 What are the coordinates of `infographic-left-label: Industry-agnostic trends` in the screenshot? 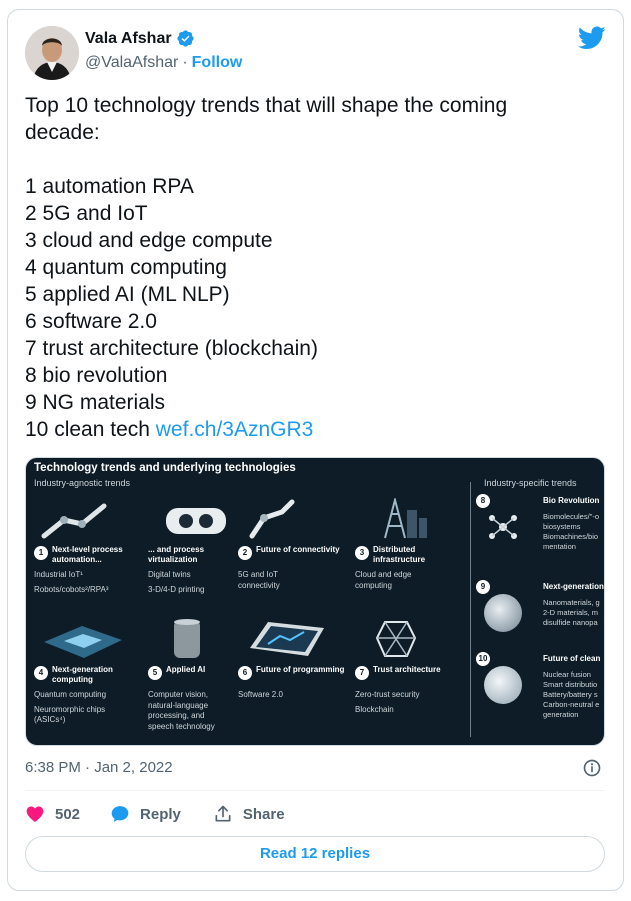 It's located at (82, 483).